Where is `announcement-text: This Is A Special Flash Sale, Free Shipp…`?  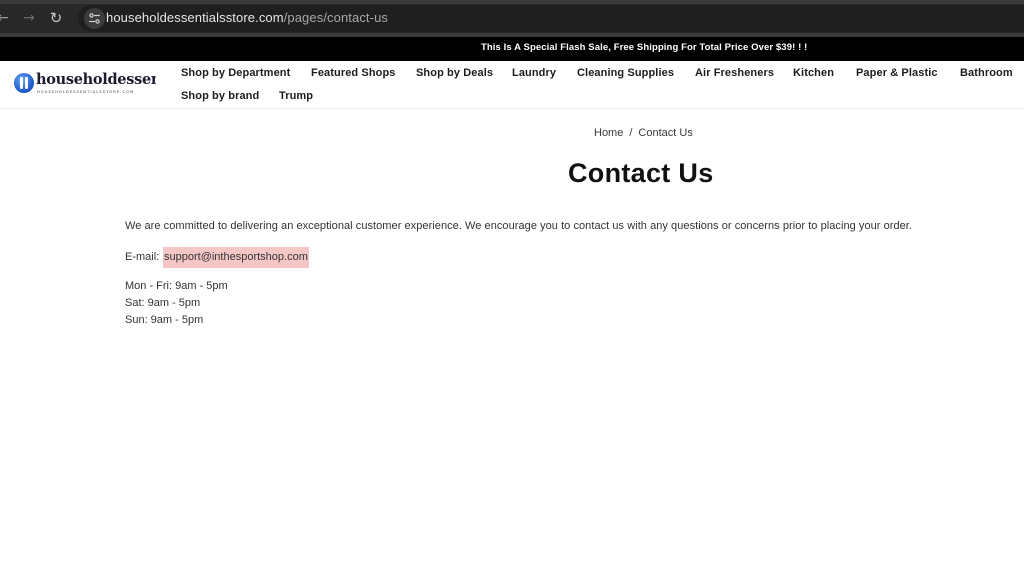
announcement-text: This Is A Special Flash Sale, Free Shipp… is located at coordinates (644, 47).